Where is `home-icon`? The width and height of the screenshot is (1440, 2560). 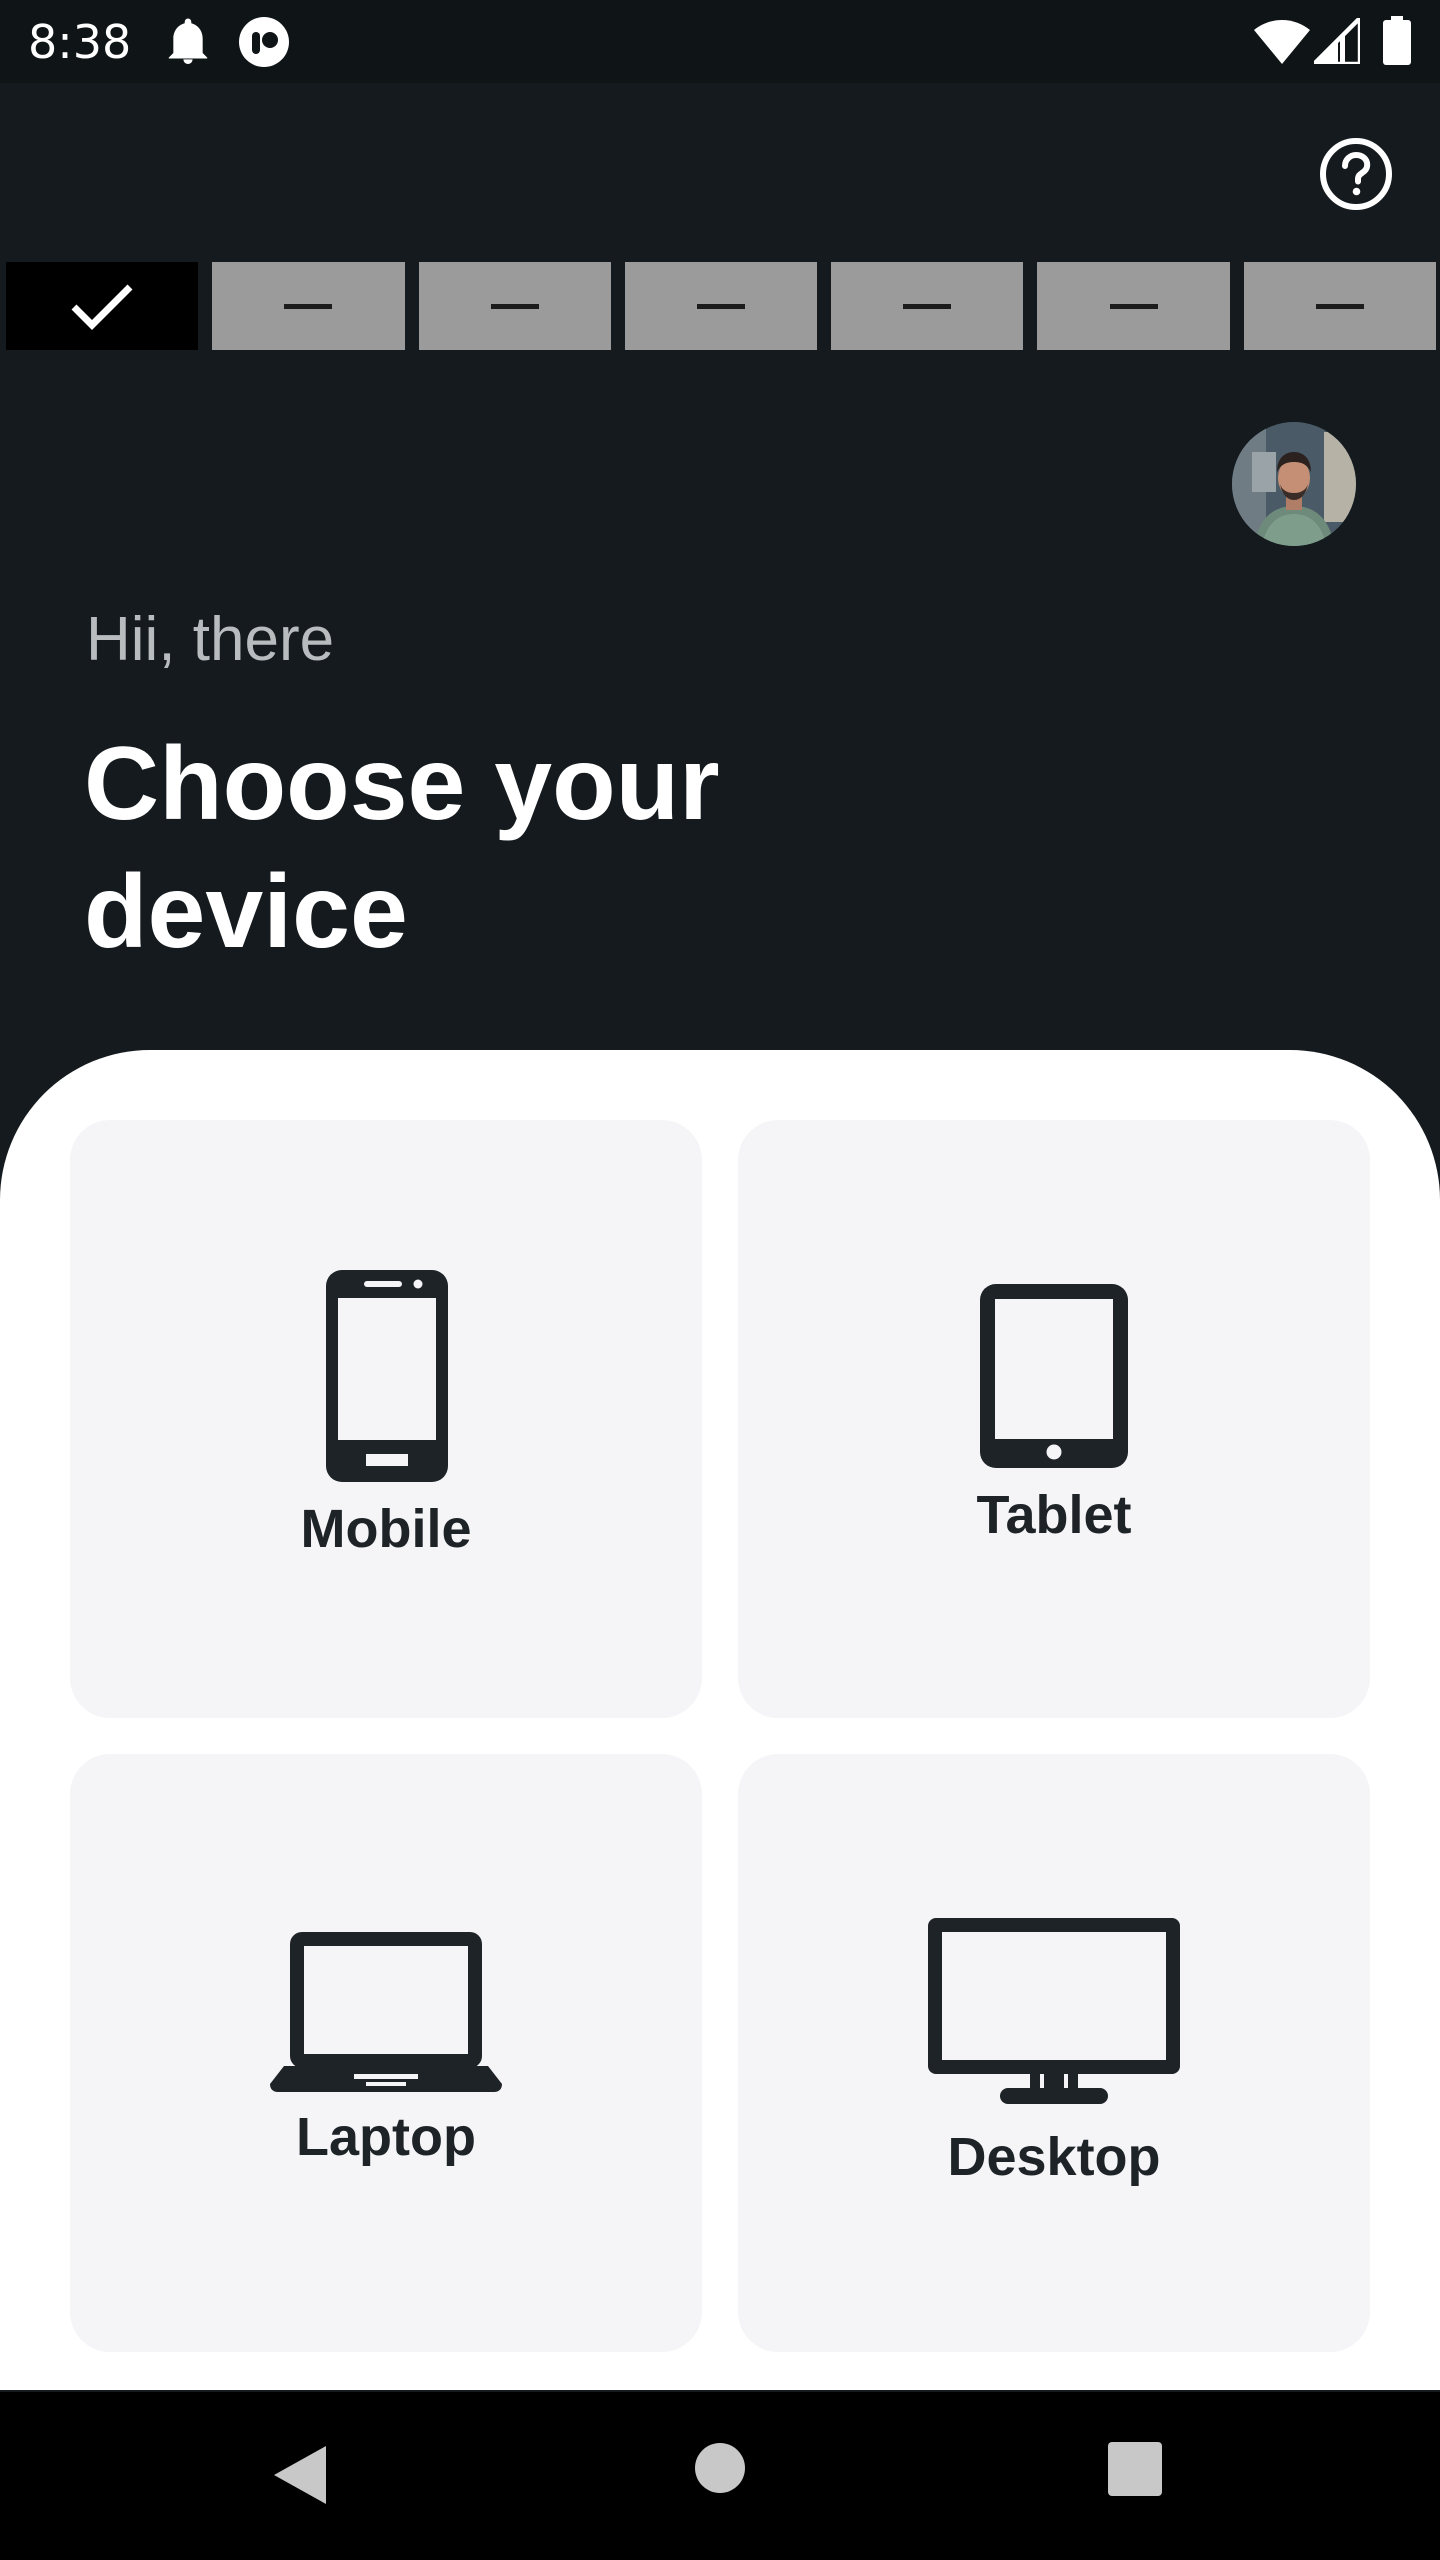
home-icon is located at coordinates (720, 2468).